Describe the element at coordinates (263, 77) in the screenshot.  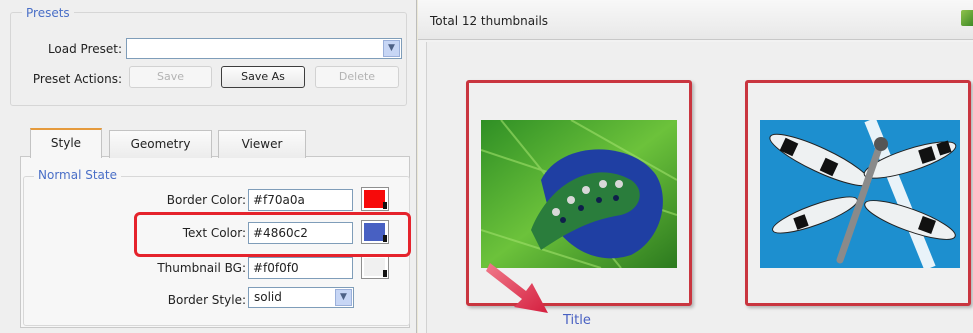
I see `save-as-button: Save As` at that location.